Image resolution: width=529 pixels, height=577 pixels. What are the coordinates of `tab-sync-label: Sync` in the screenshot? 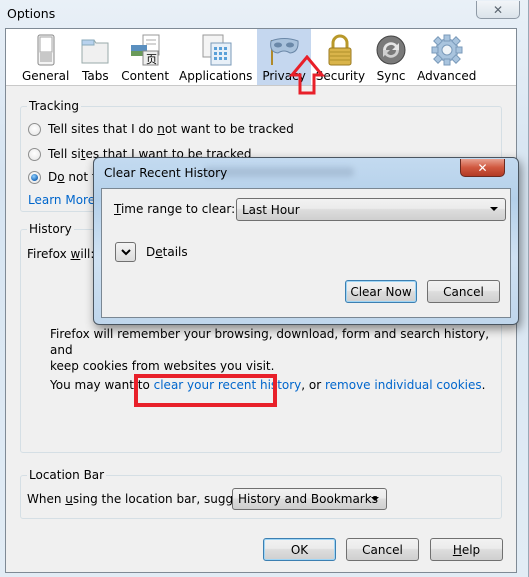 It's located at (391, 76).